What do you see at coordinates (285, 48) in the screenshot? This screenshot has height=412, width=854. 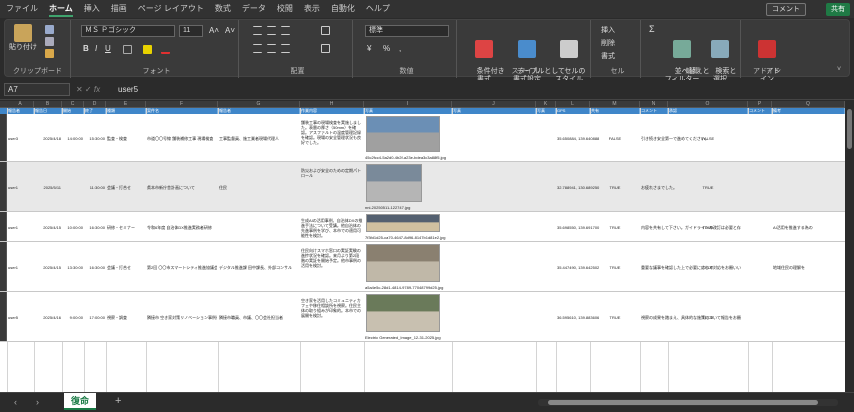 I see `align-right-icon` at bounding box center [285, 48].